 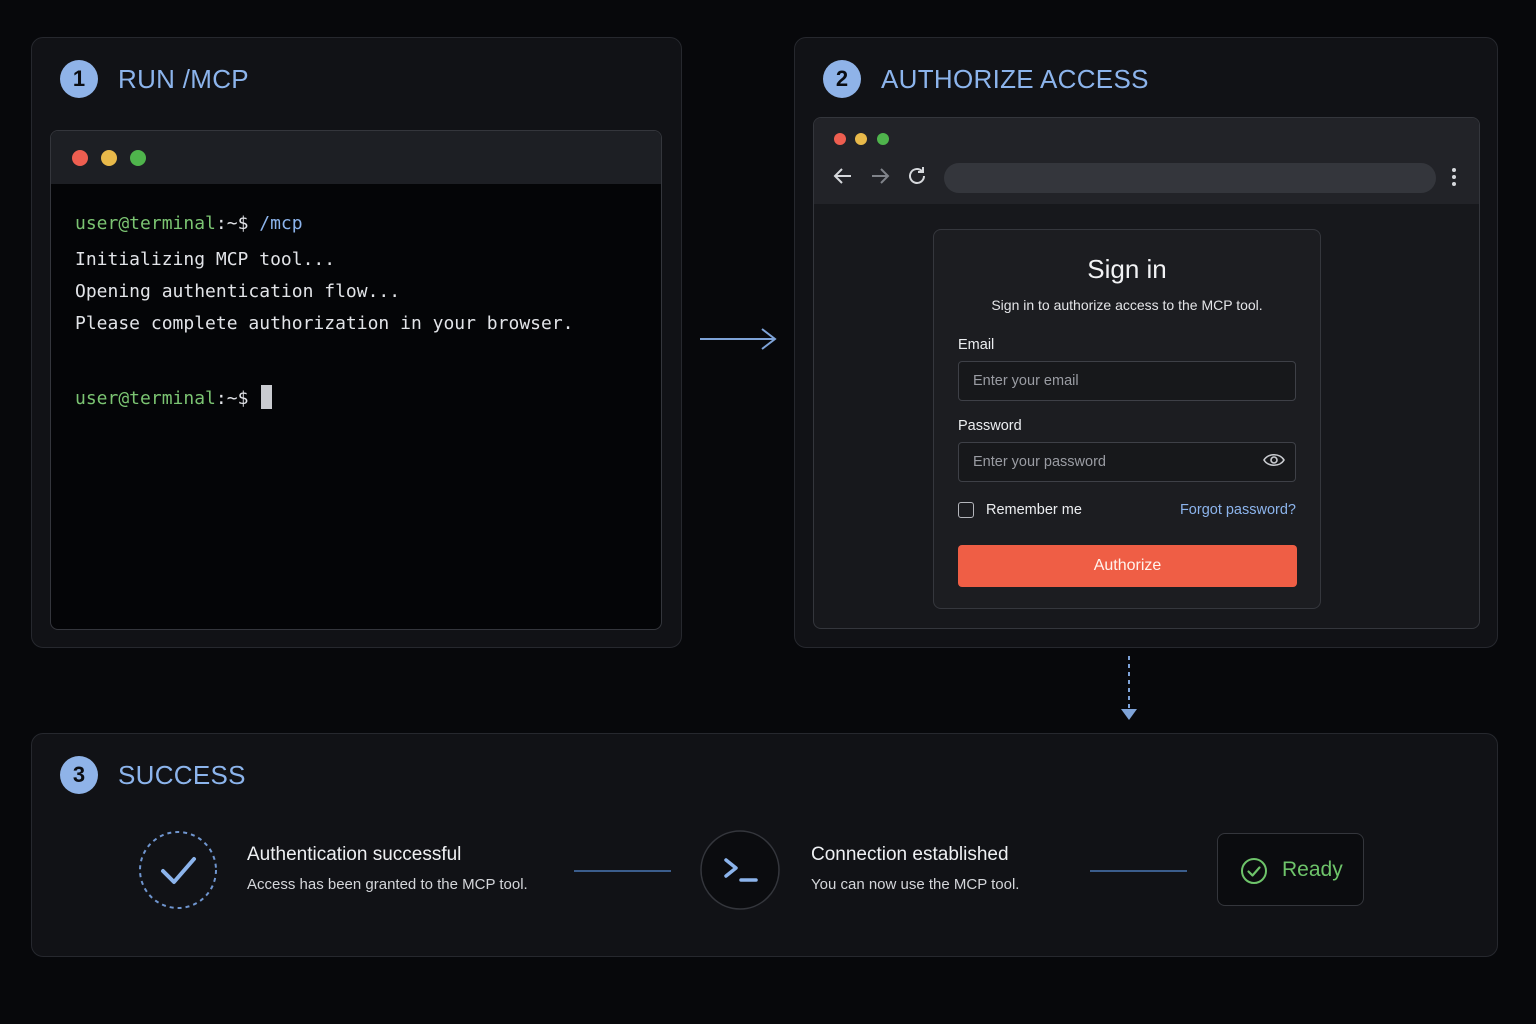 What do you see at coordinates (1274, 460) in the screenshot?
I see `eye-icon` at bounding box center [1274, 460].